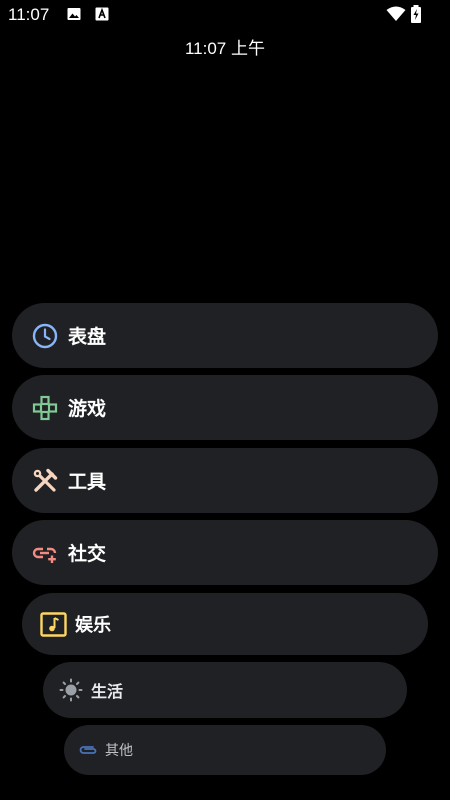 This screenshot has height=800, width=450. Describe the element at coordinates (225, 552) in the screenshot. I see `category-social: 社交` at that location.